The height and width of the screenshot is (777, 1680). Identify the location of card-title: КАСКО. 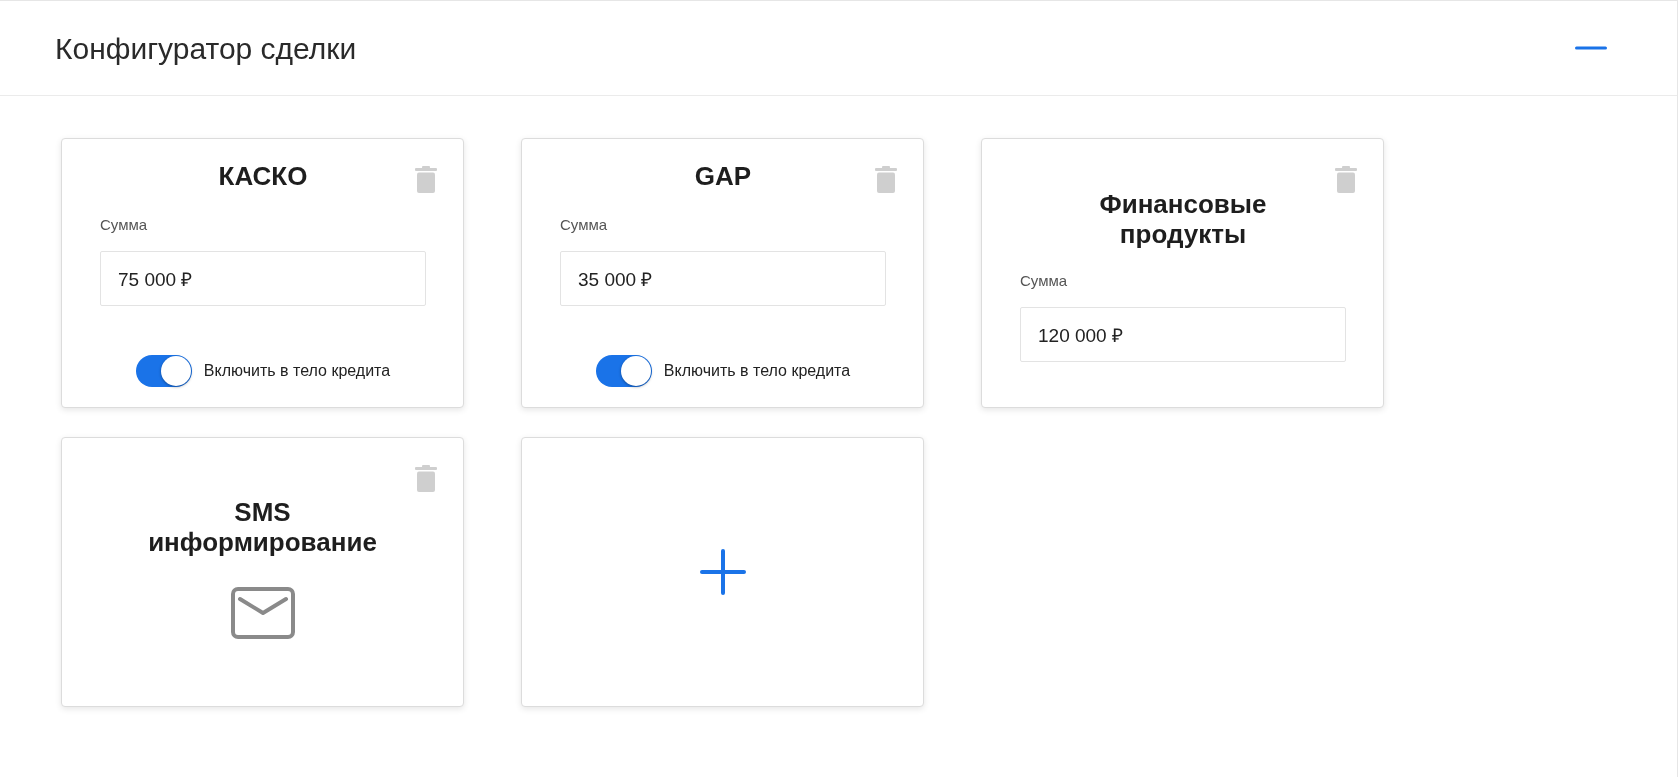
(263, 176).